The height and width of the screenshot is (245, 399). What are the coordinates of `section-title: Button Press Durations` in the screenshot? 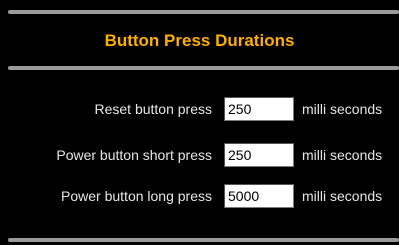 It's located at (199, 40).